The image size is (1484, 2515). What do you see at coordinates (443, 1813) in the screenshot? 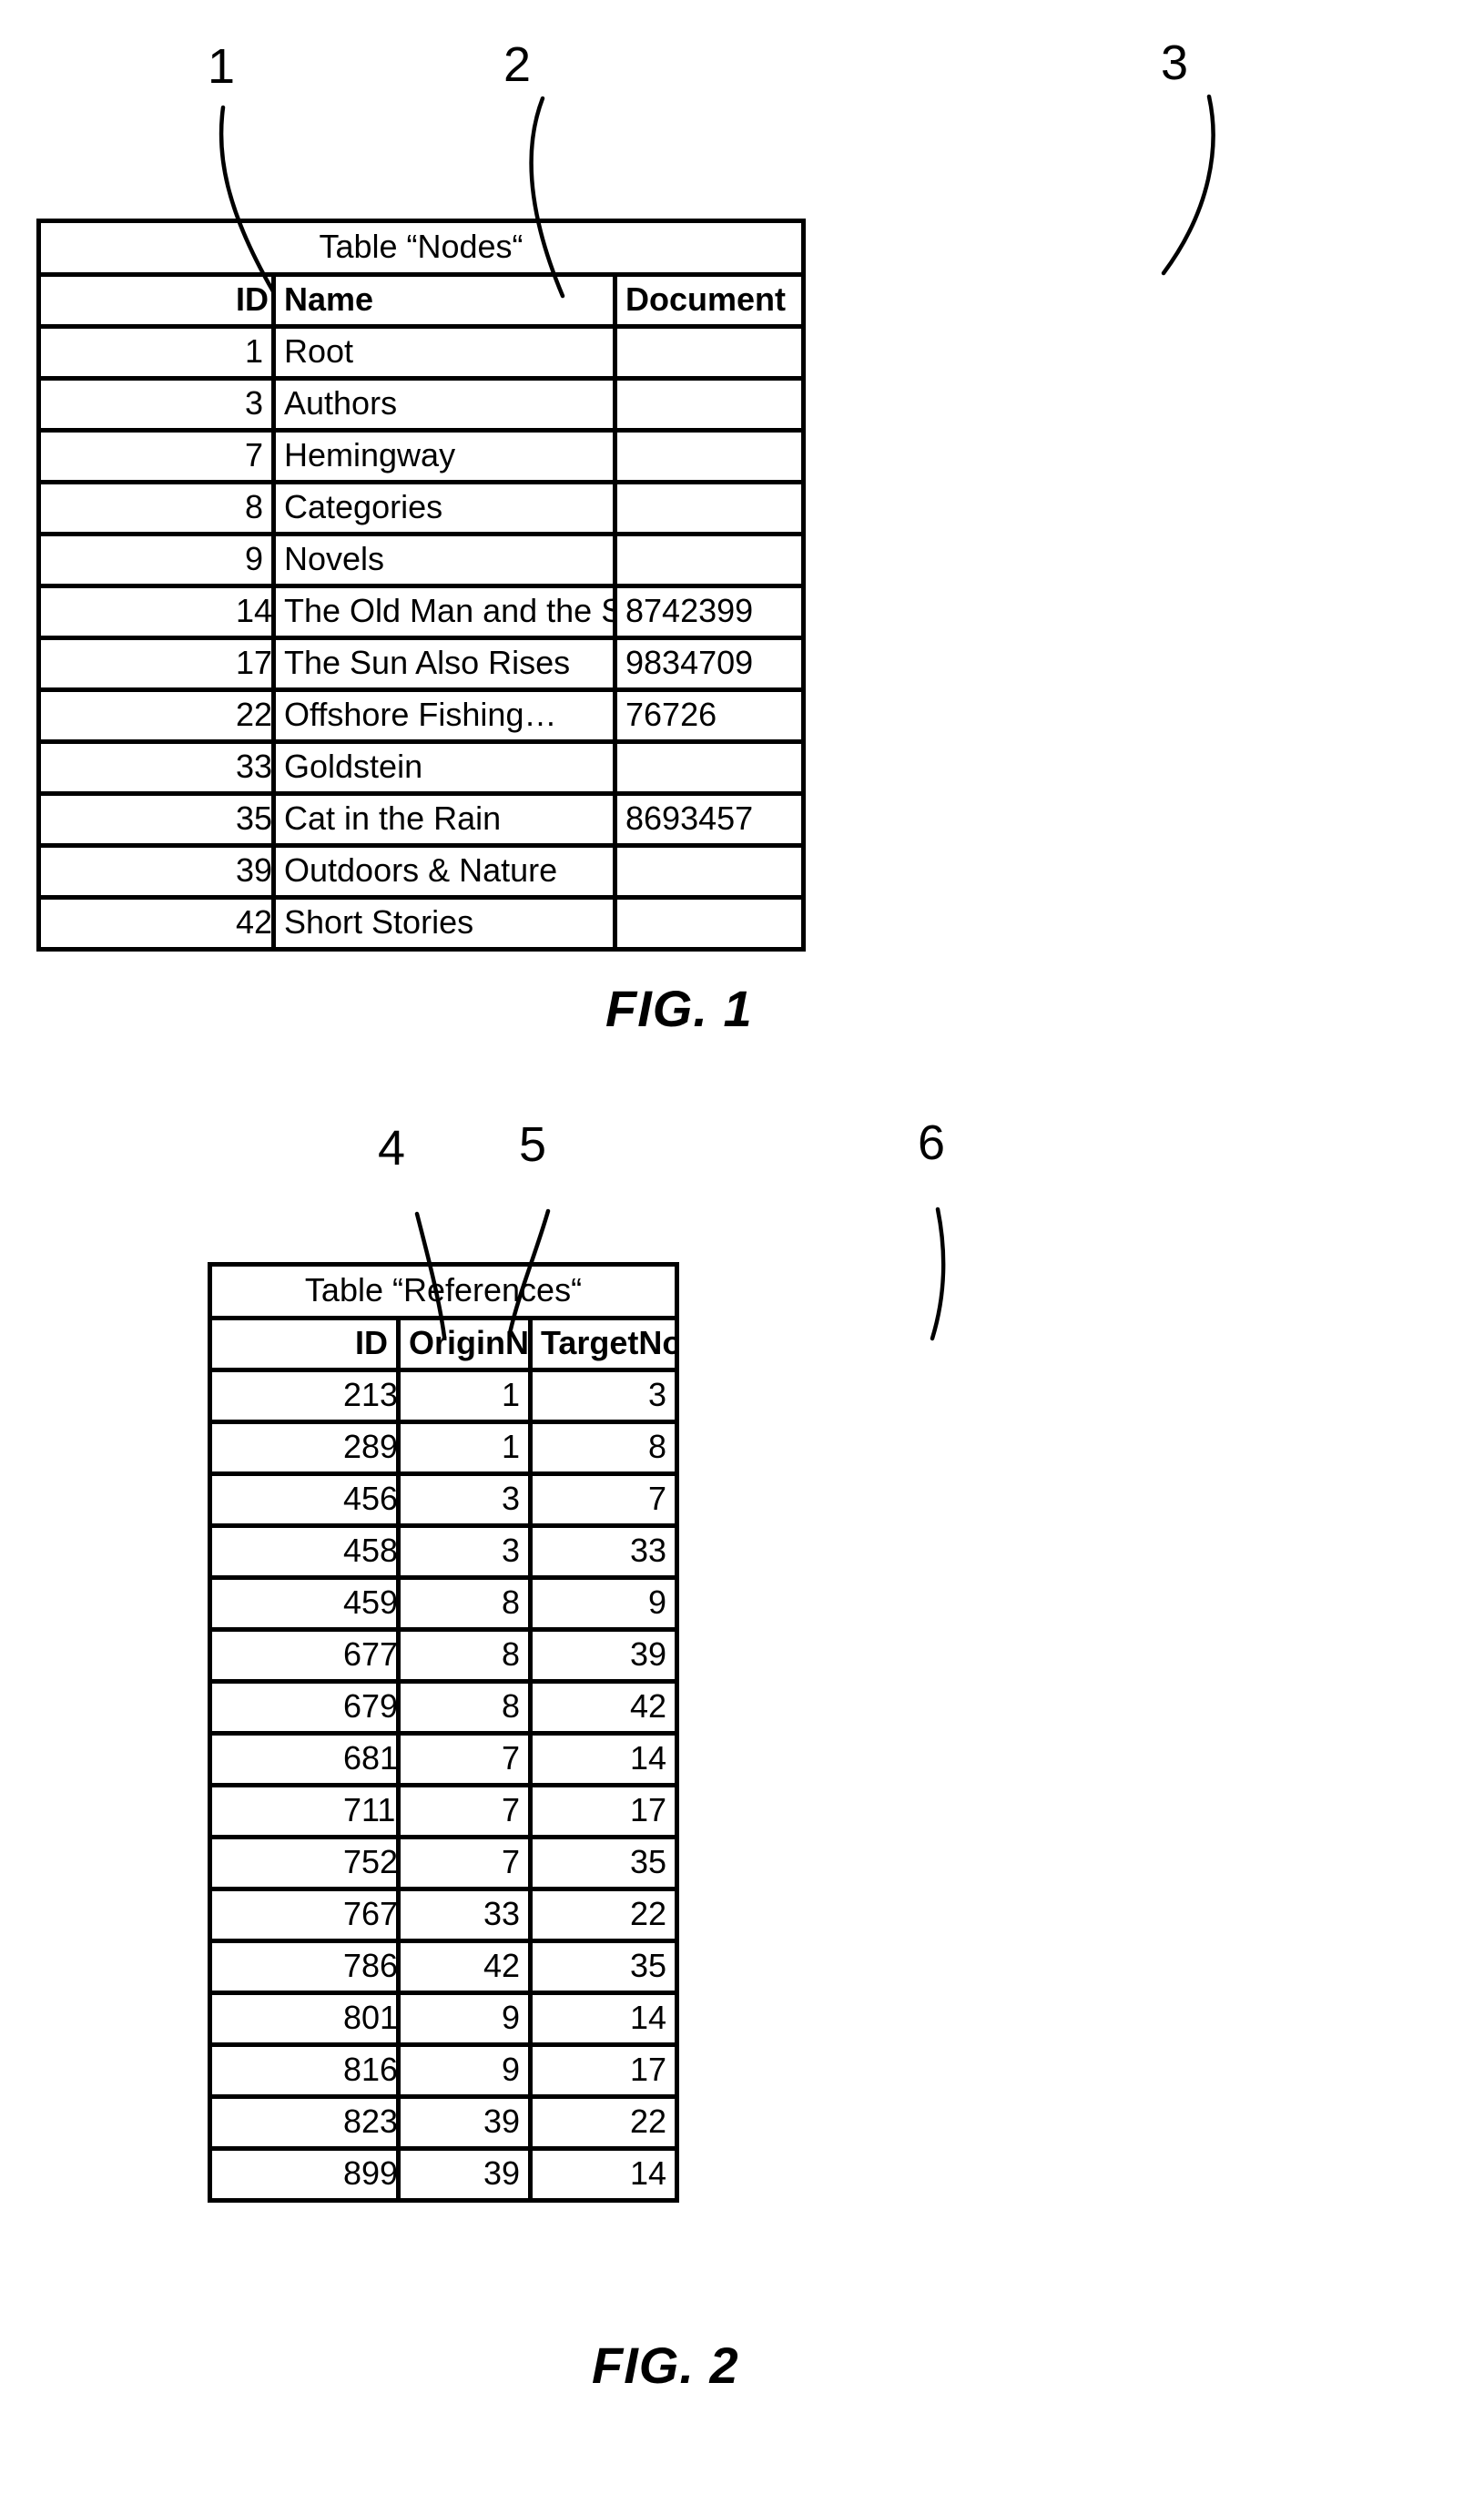
I see `table-row: 711 7 17` at bounding box center [443, 1813].